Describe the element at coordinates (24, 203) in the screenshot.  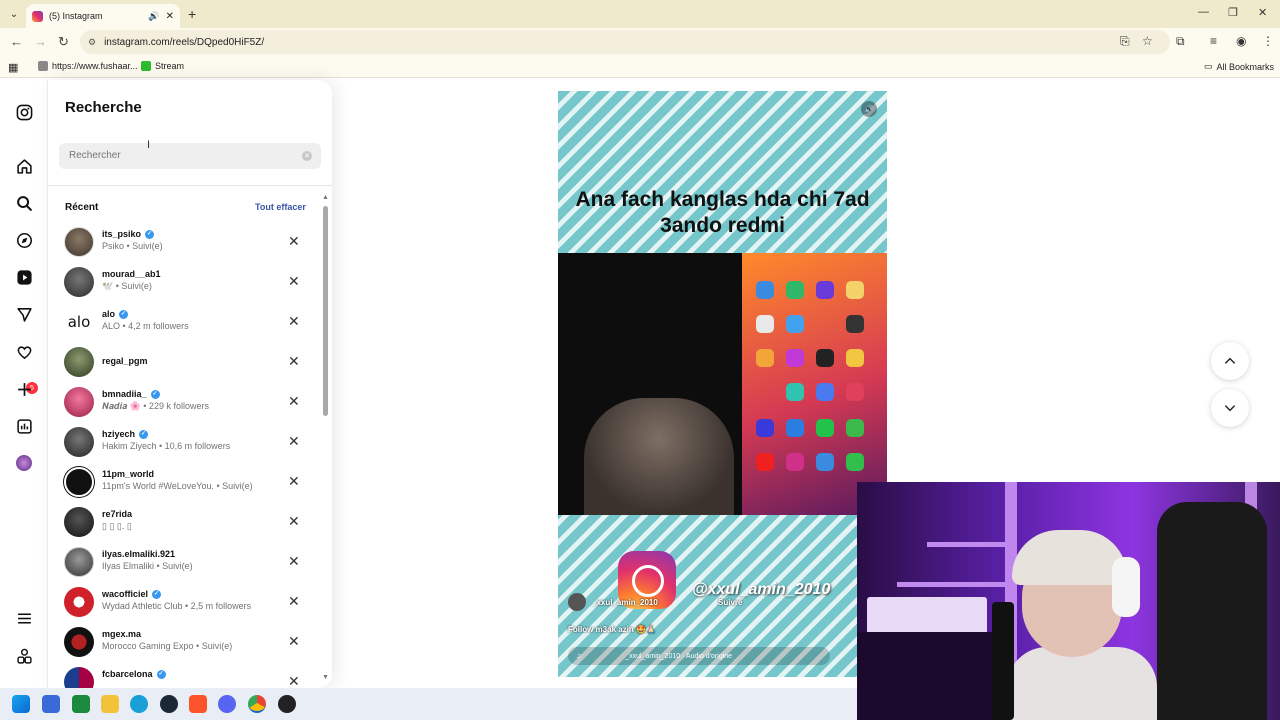
I see `search-icon` at that location.